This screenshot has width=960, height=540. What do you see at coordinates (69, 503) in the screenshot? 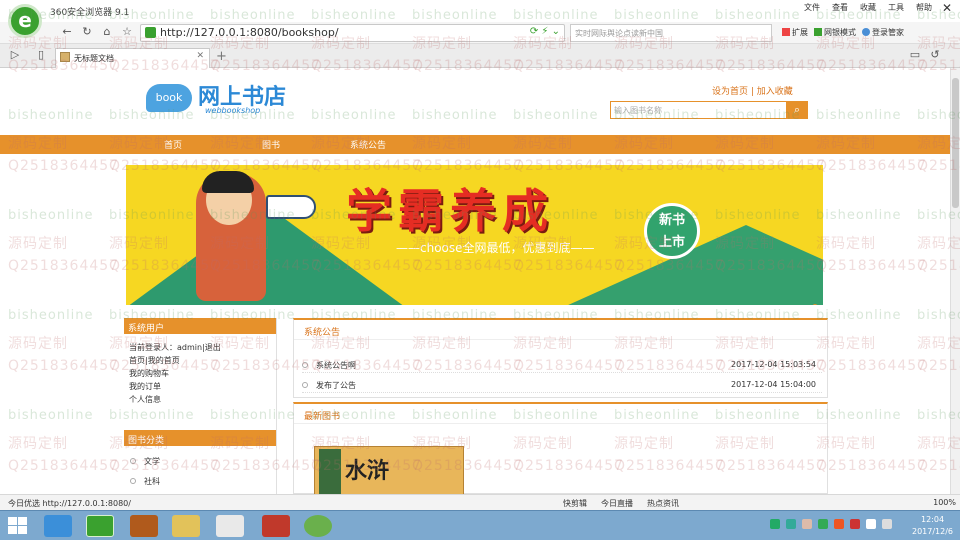
I see `status-url: 今日优选 http://127.0.0.1:8080/` at bounding box center [69, 503].